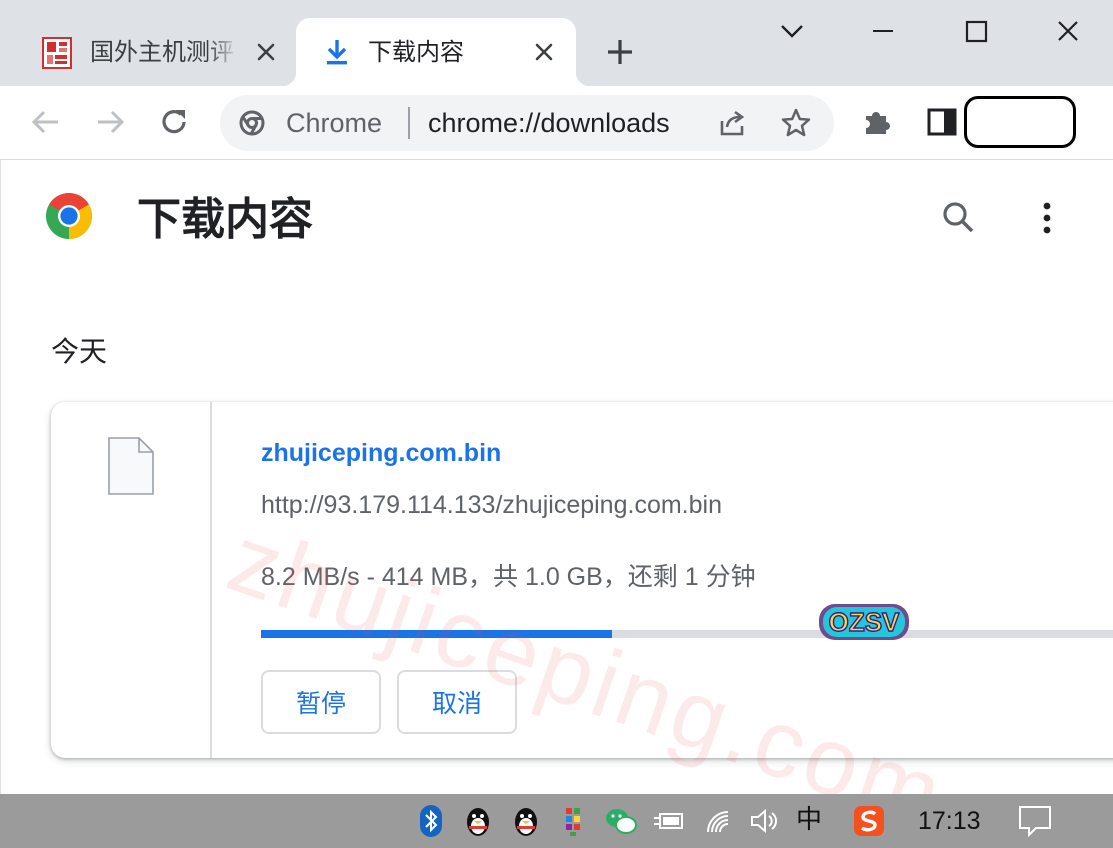 The width and height of the screenshot is (1113, 848). What do you see at coordinates (1047, 218) in the screenshot?
I see `more-vert-icon` at bounding box center [1047, 218].